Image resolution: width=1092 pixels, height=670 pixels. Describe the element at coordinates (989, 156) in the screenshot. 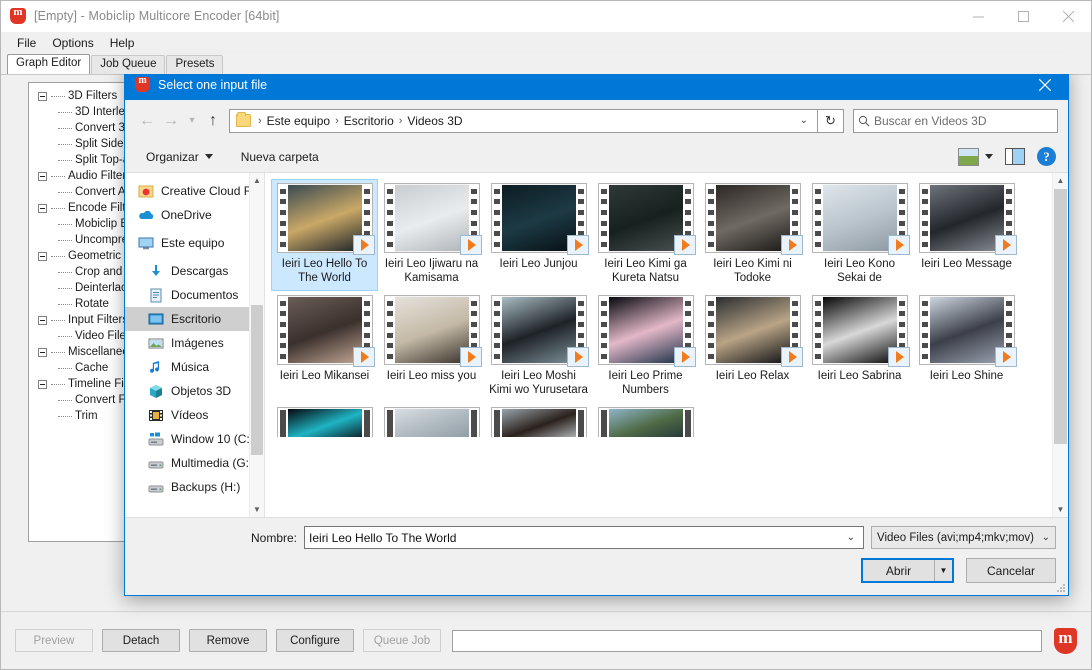

I see `chevron-down-icon` at that location.